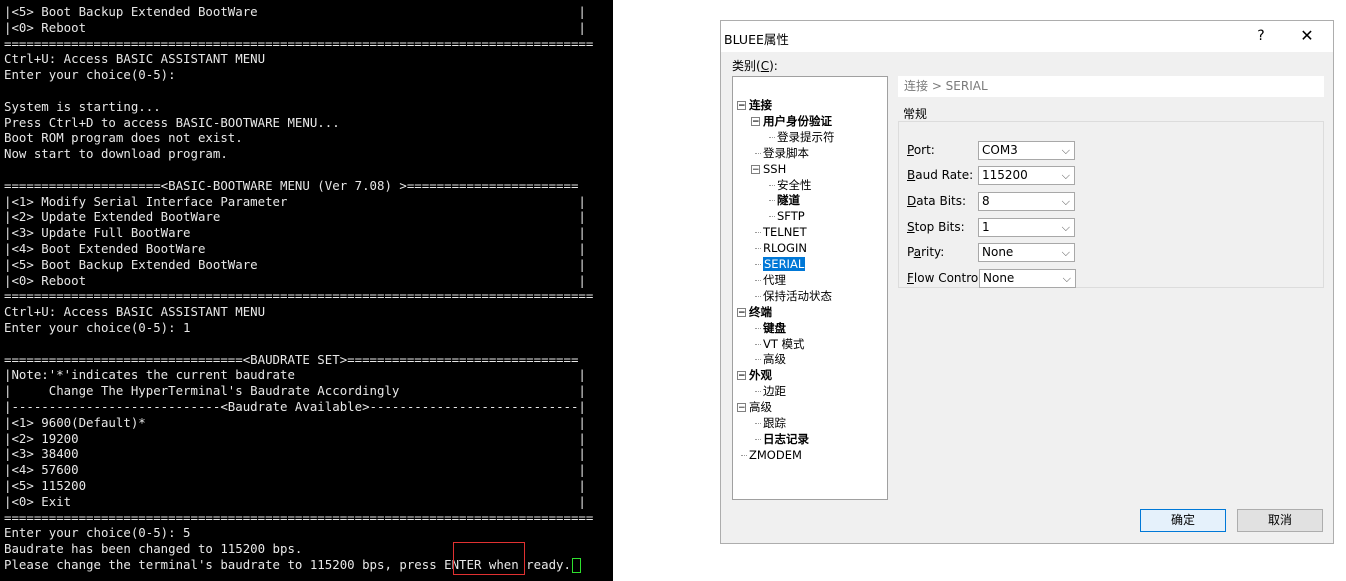 The width and height of the screenshot is (1346, 581). Describe the element at coordinates (788, 200) in the screenshot. I see `tree-item-label: 隧道` at that location.